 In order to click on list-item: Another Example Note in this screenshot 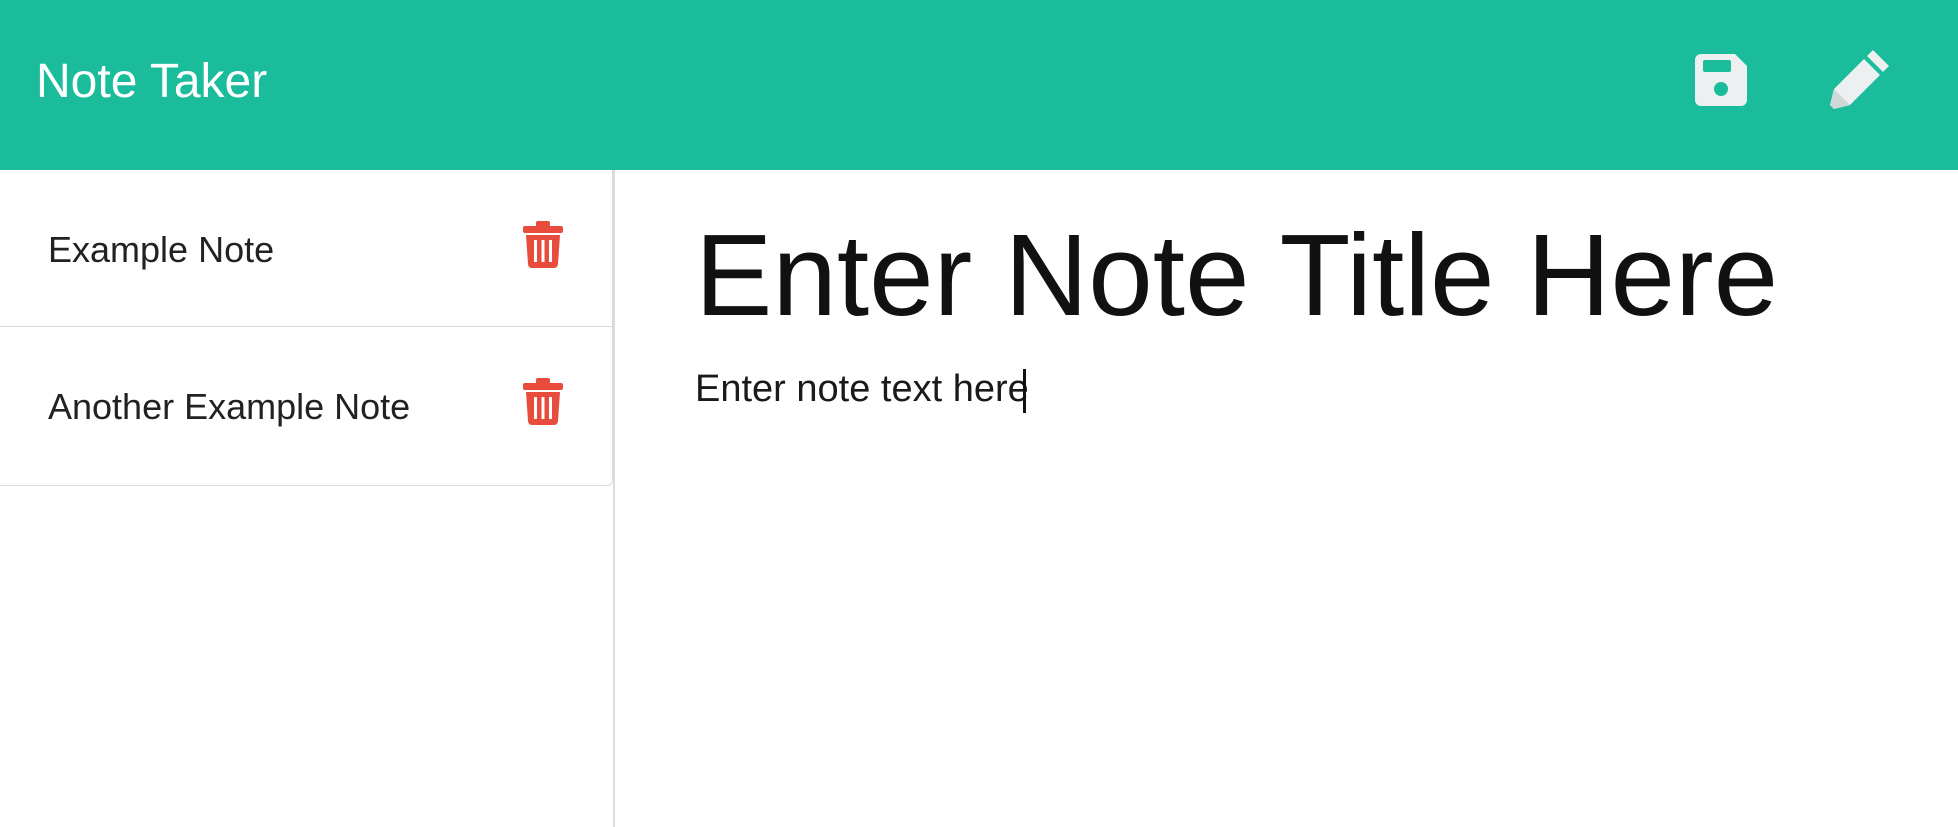, I will do `click(306, 406)`.